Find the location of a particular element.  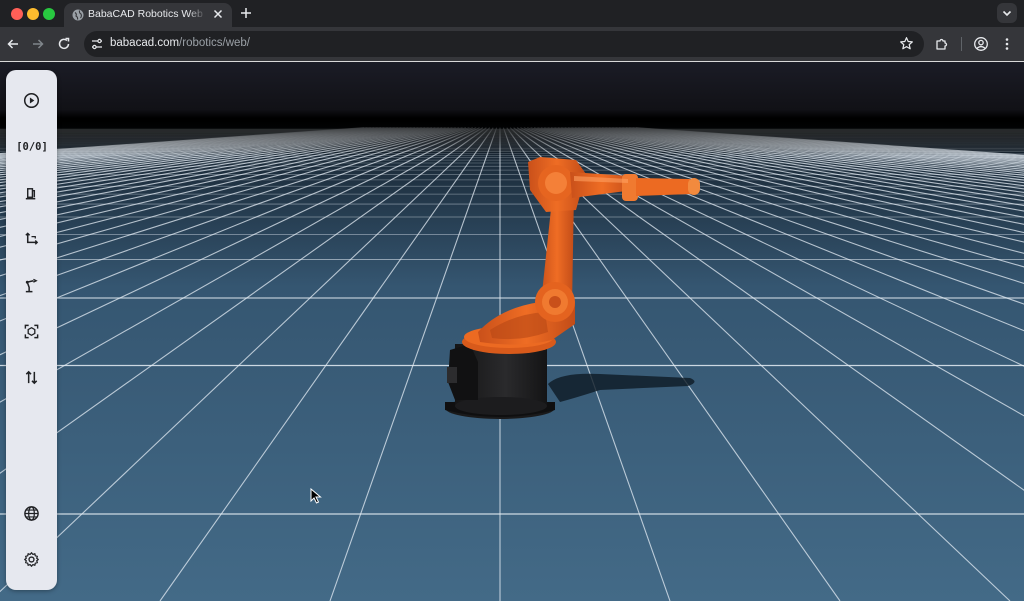

gear-icon is located at coordinates (31, 559).